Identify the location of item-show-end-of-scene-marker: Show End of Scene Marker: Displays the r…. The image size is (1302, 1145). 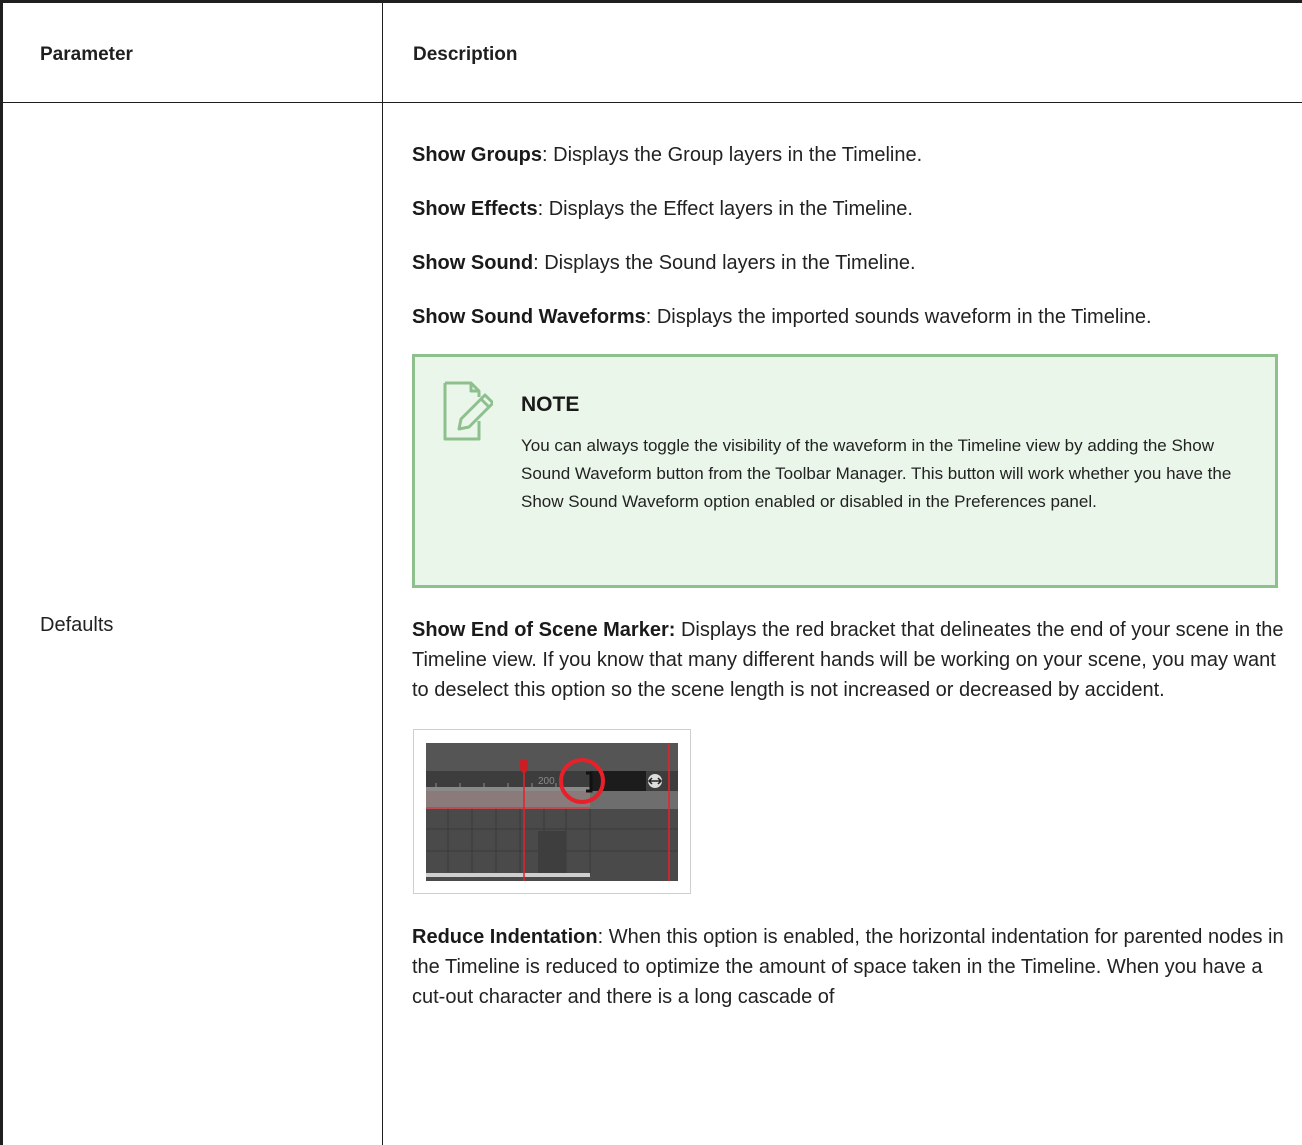
(852, 660).